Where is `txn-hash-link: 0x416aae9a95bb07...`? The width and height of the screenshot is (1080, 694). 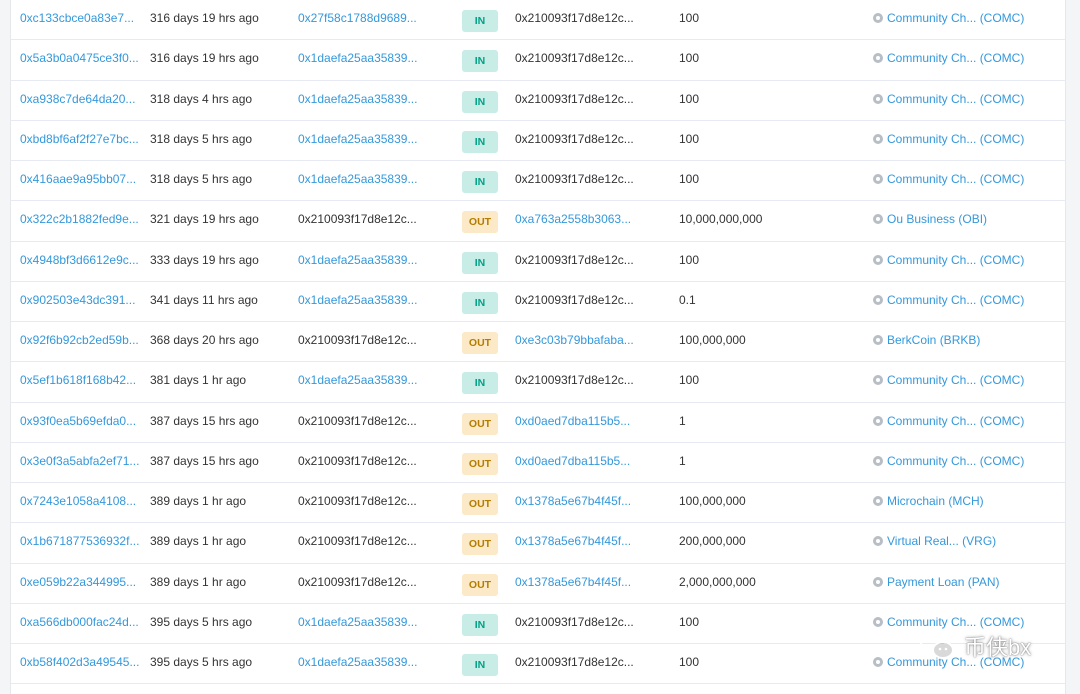
txn-hash-link: 0x416aae9a95bb07... is located at coordinates (78, 180).